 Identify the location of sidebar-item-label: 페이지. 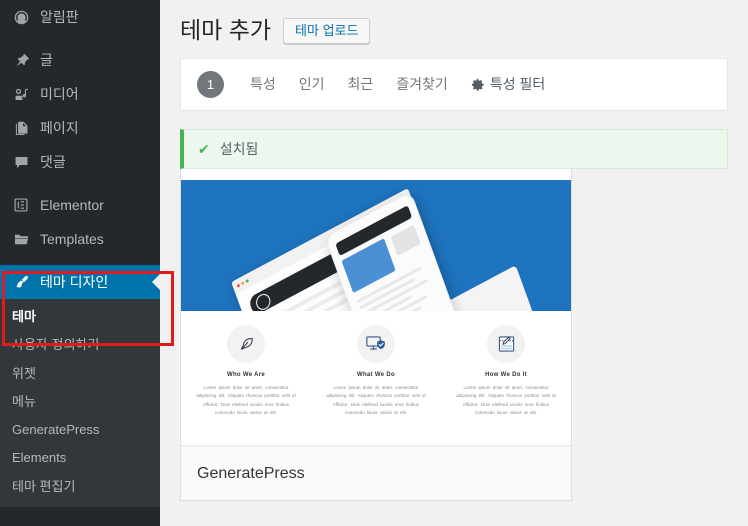
(59, 128).